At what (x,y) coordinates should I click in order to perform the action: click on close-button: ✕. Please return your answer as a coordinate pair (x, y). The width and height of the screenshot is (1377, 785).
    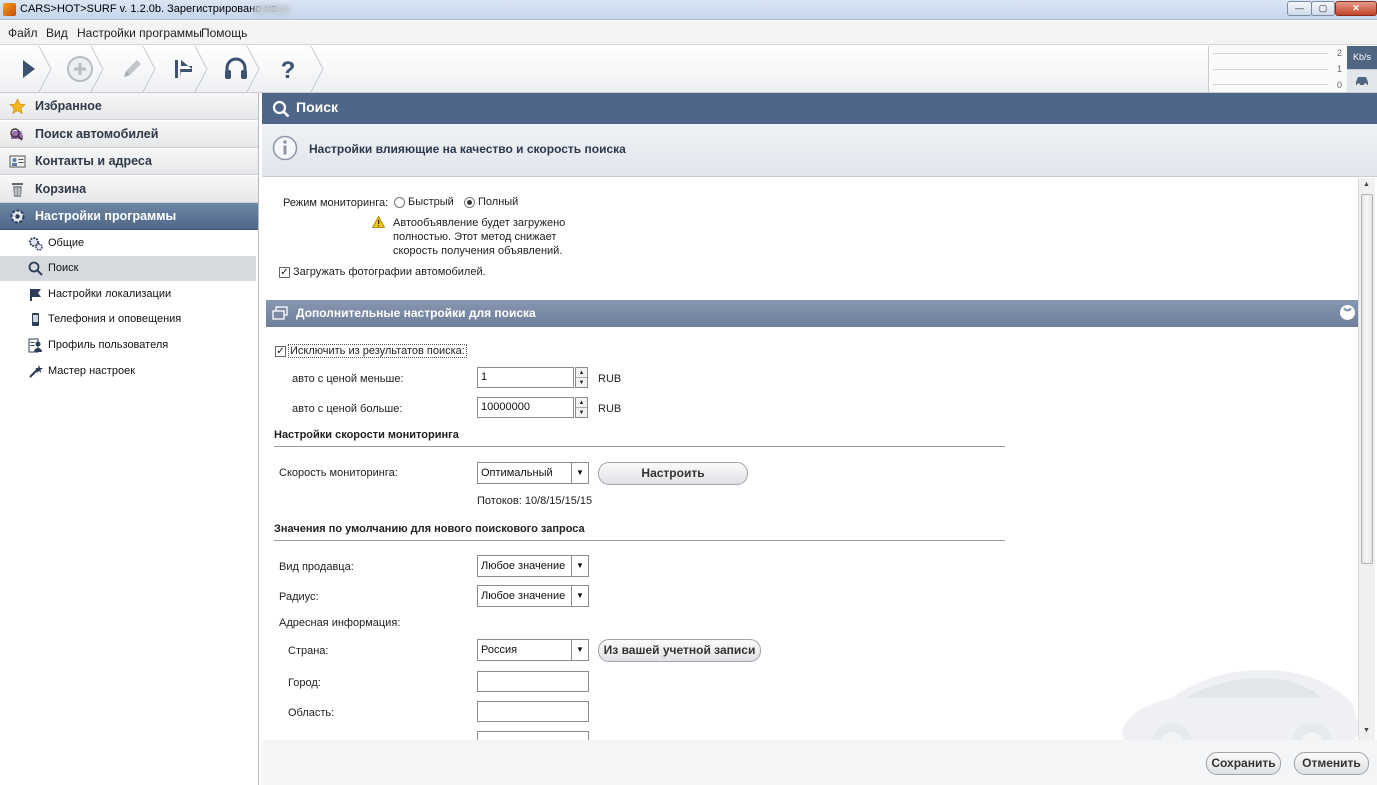
    Looking at the image, I should click on (1356, 8).